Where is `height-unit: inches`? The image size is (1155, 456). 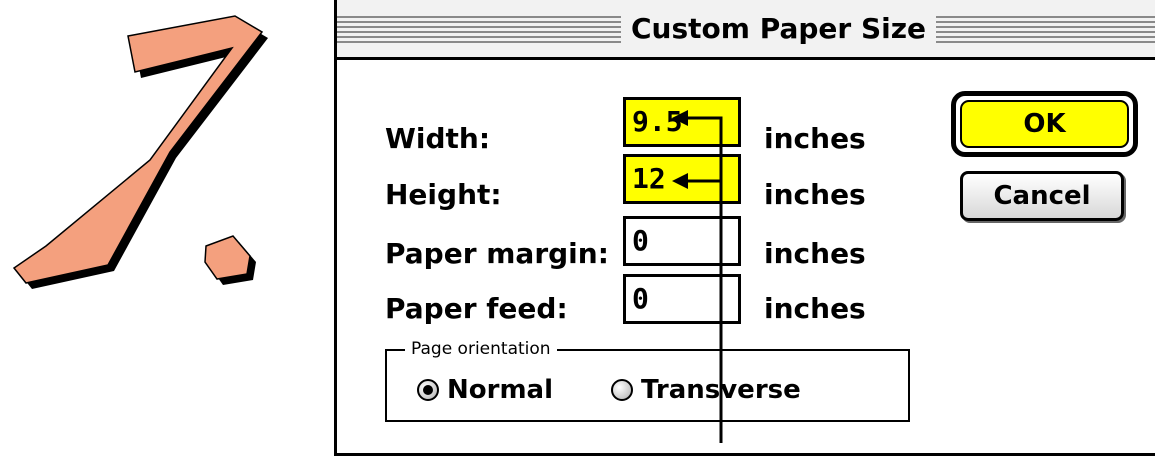
height-unit: inches is located at coordinates (815, 194).